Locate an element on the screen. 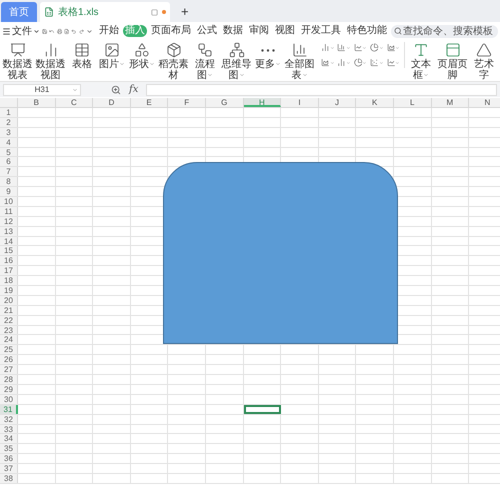  column-header: L is located at coordinates (413, 102).